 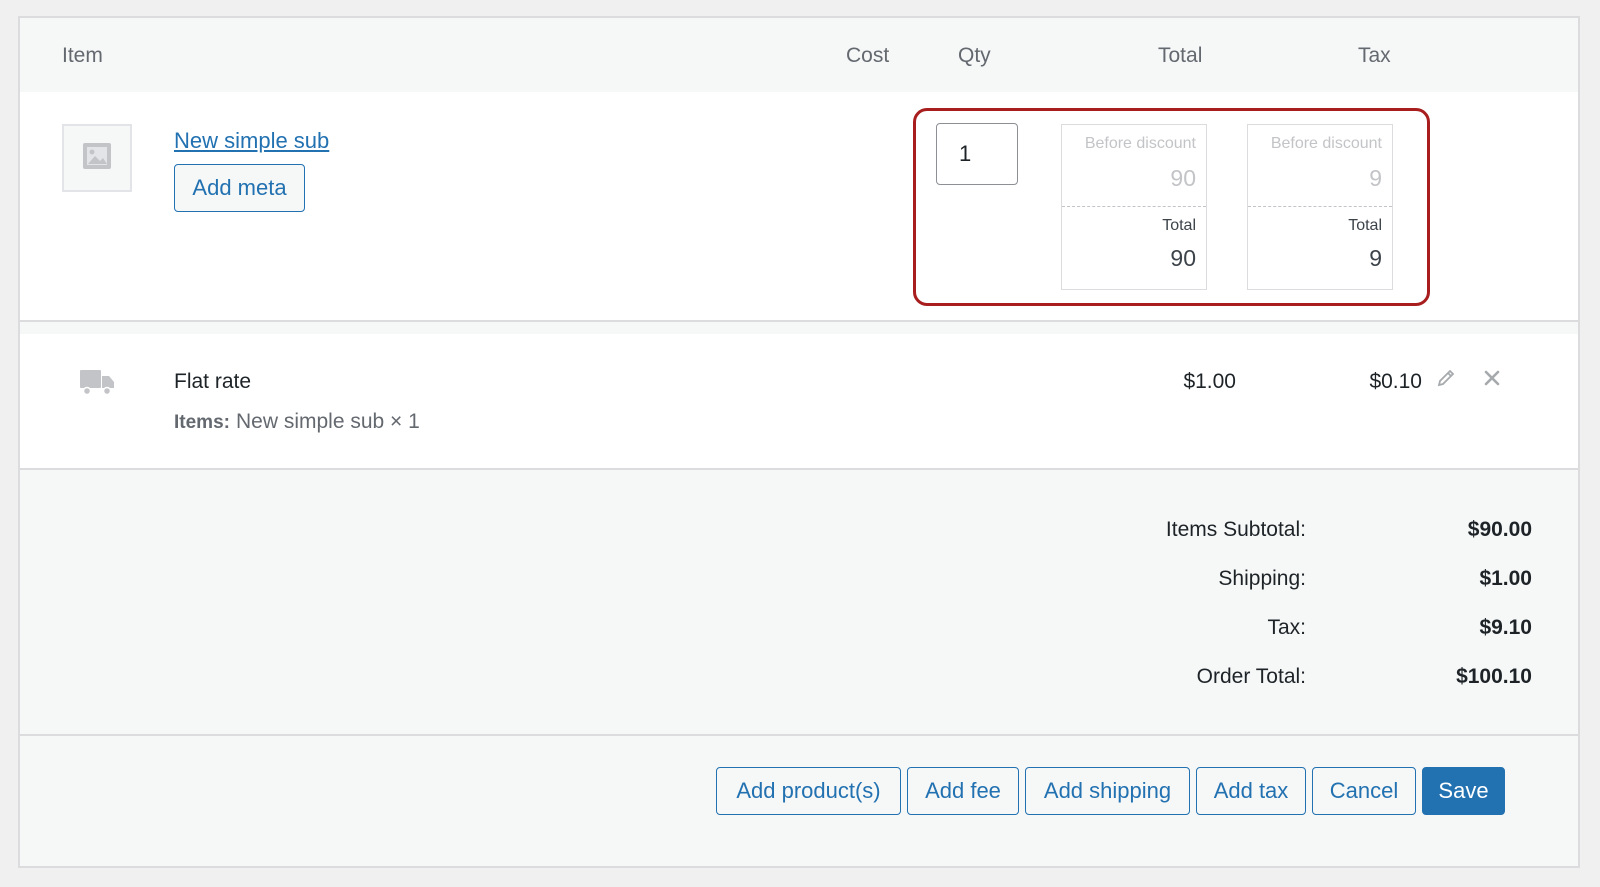 I want to click on actions-divider, so click(x=799, y=735).